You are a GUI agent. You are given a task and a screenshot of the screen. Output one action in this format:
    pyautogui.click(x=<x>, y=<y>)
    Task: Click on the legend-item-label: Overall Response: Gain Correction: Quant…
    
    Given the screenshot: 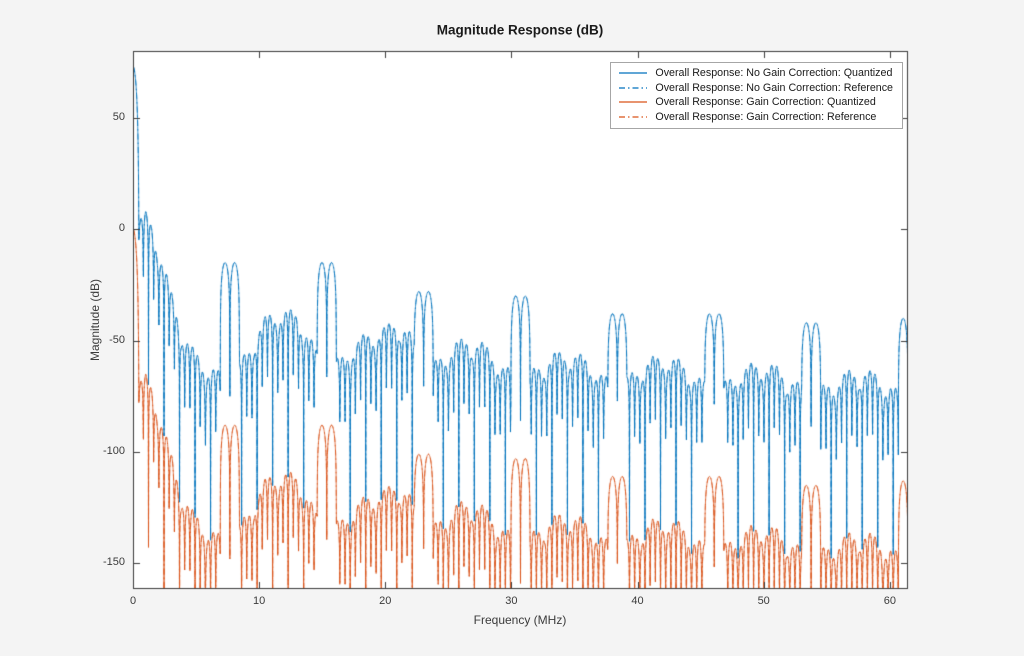 What is the action you would take?
    pyautogui.click(x=765, y=102)
    